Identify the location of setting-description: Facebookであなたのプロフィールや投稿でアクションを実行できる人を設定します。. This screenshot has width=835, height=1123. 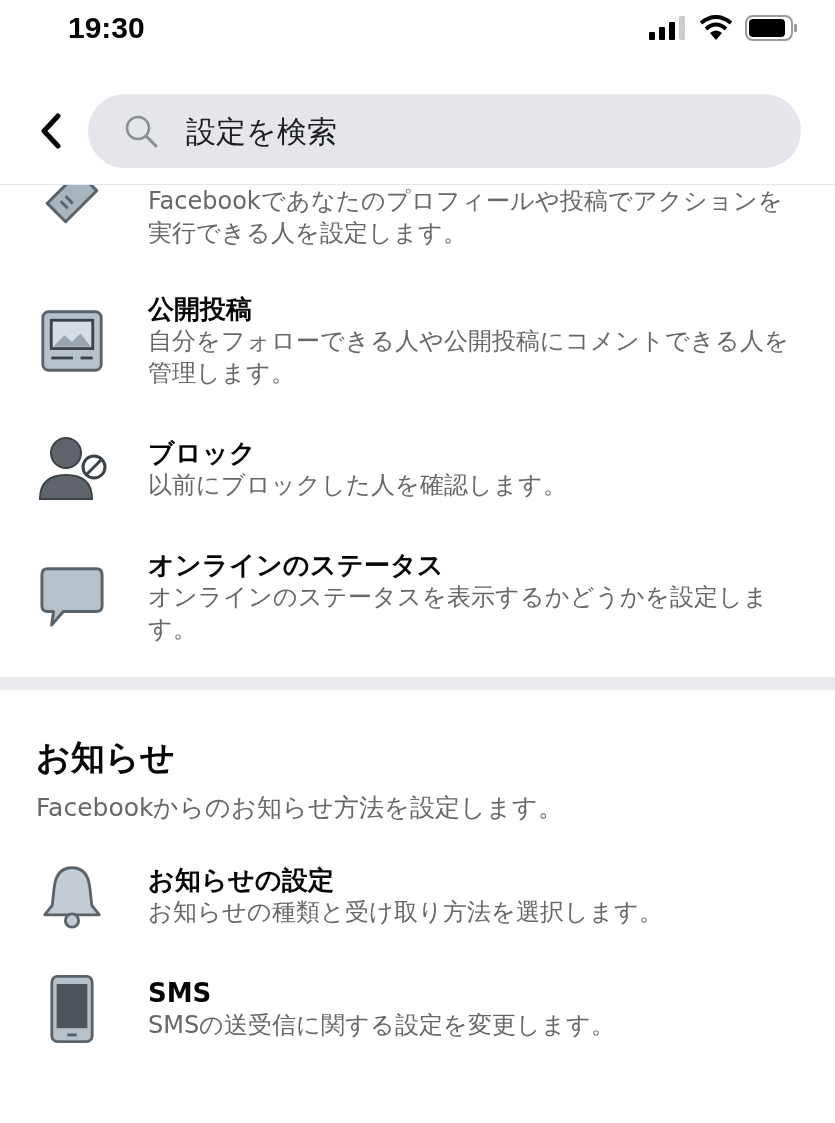
(466, 217).